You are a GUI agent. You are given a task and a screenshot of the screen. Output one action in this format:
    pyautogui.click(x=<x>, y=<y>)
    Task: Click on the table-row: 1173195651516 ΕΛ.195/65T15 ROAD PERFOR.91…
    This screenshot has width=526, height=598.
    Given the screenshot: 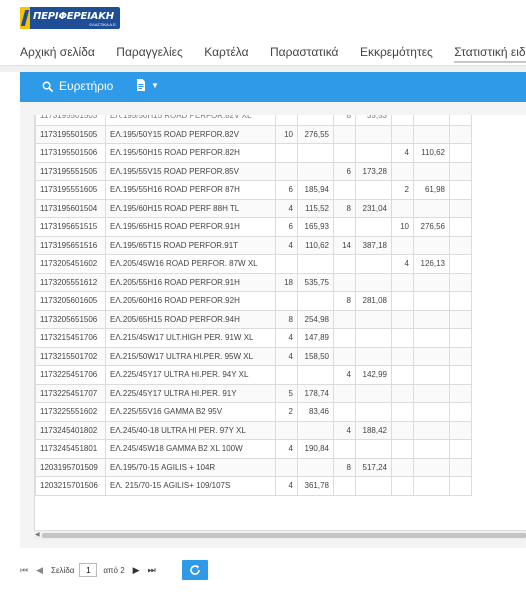 What is the action you would take?
    pyautogui.click(x=253, y=245)
    